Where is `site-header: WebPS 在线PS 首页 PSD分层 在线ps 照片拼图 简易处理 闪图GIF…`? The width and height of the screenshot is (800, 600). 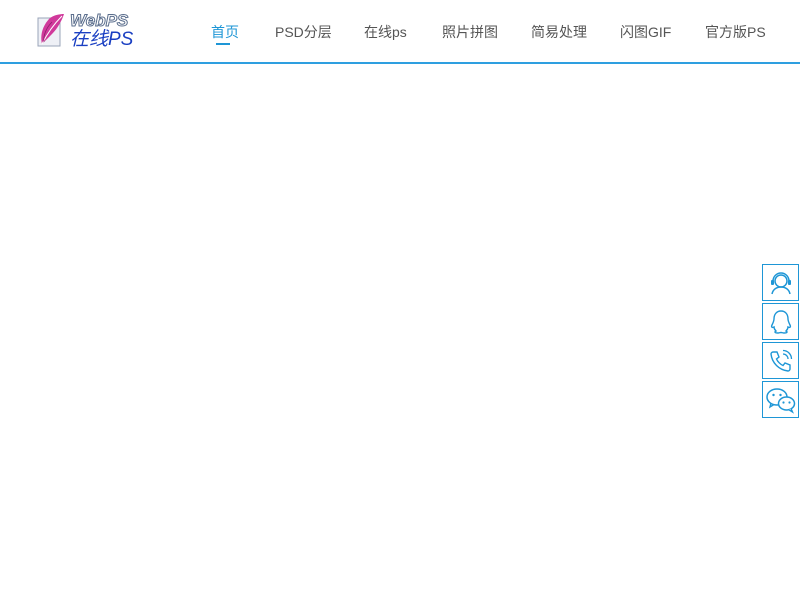 site-header: WebPS 在线PS 首页 PSD分层 在线ps 照片拼图 简易处理 闪图GIF… is located at coordinates (400, 32).